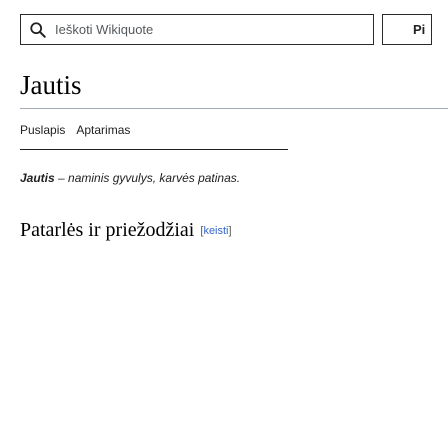  Describe the element at coordinates (212, 29) in the screenshot. I see `search-input` at that location.